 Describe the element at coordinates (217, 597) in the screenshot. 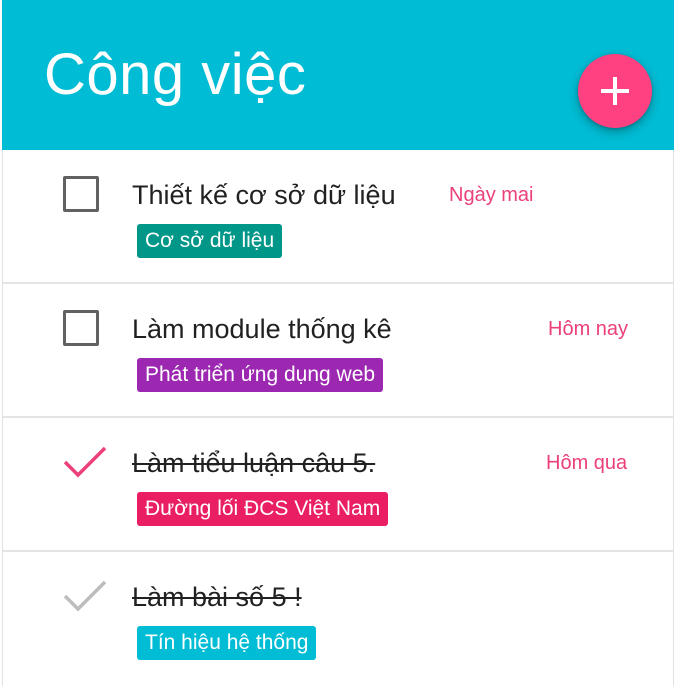

I see `task-title: Làm bài số 5 !` at that location.